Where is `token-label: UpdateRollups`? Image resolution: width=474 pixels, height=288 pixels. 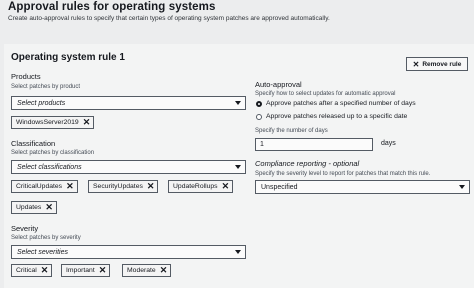
token-label: UpdateRollups is located at coordinates (195, 186).